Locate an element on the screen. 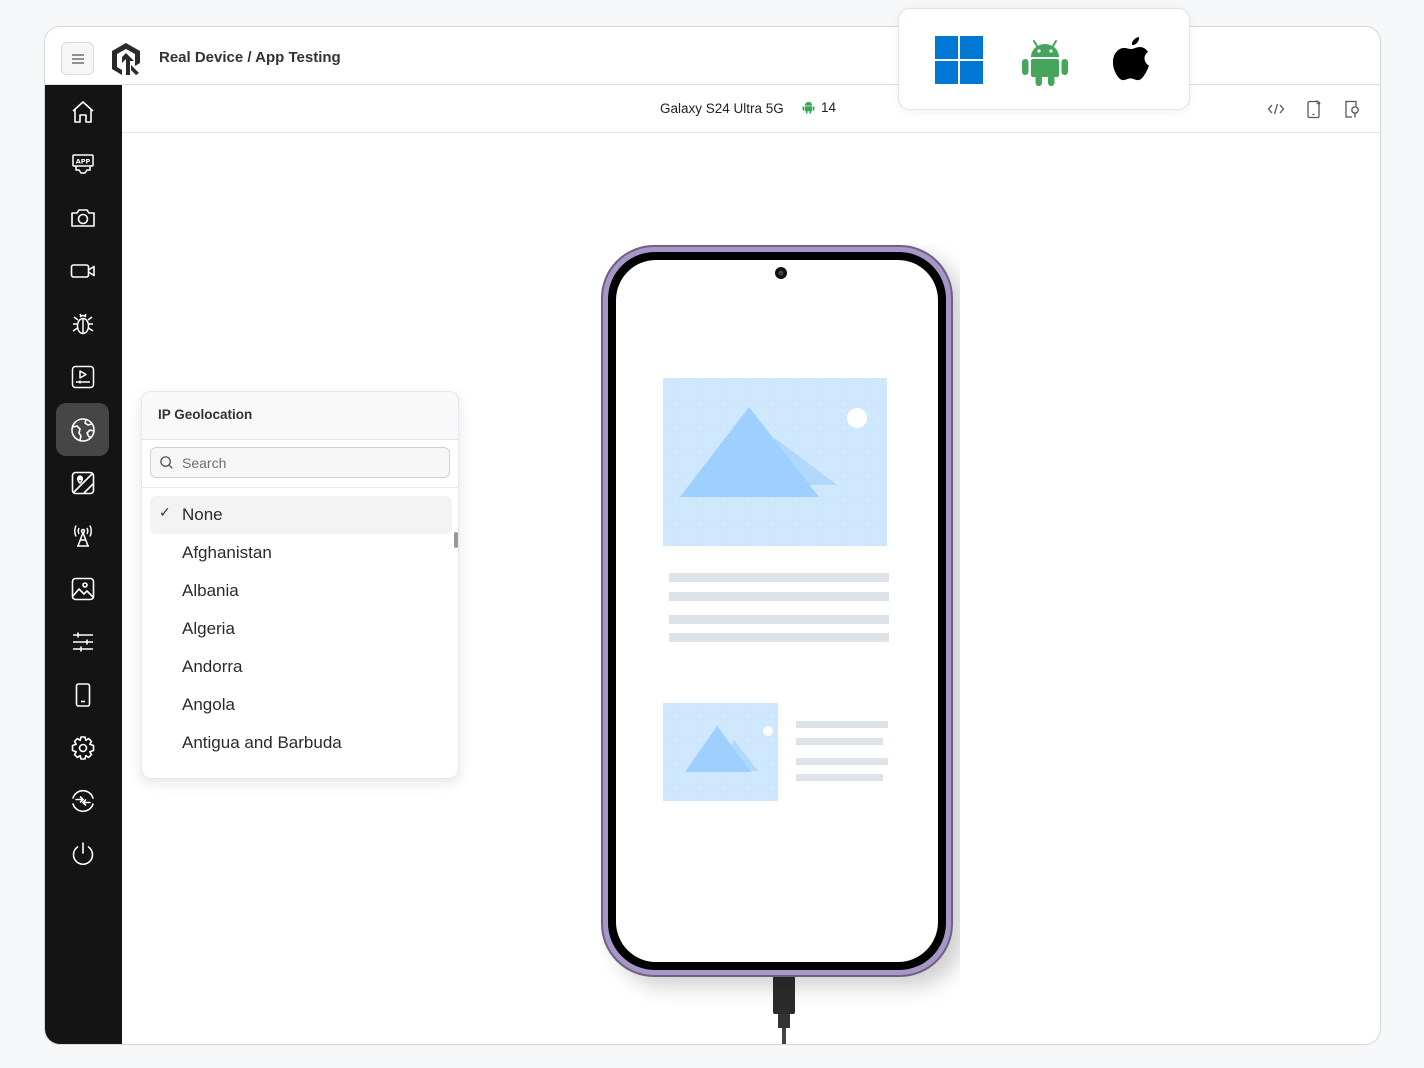 The width and height of the screenshot is (1424, 1068). os-selector is located at coordinates (1044, 59).